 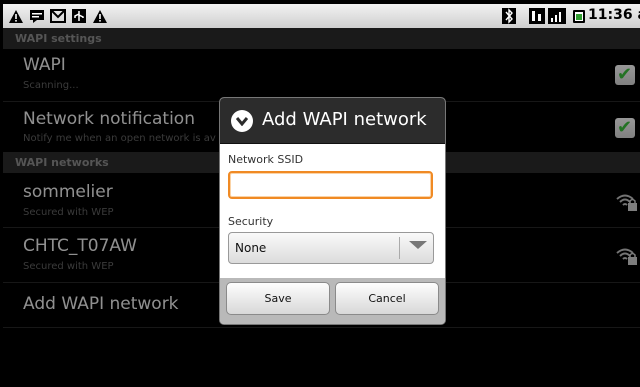 I want to click on cancel-button: Cancel, so click(x=387, y=298).